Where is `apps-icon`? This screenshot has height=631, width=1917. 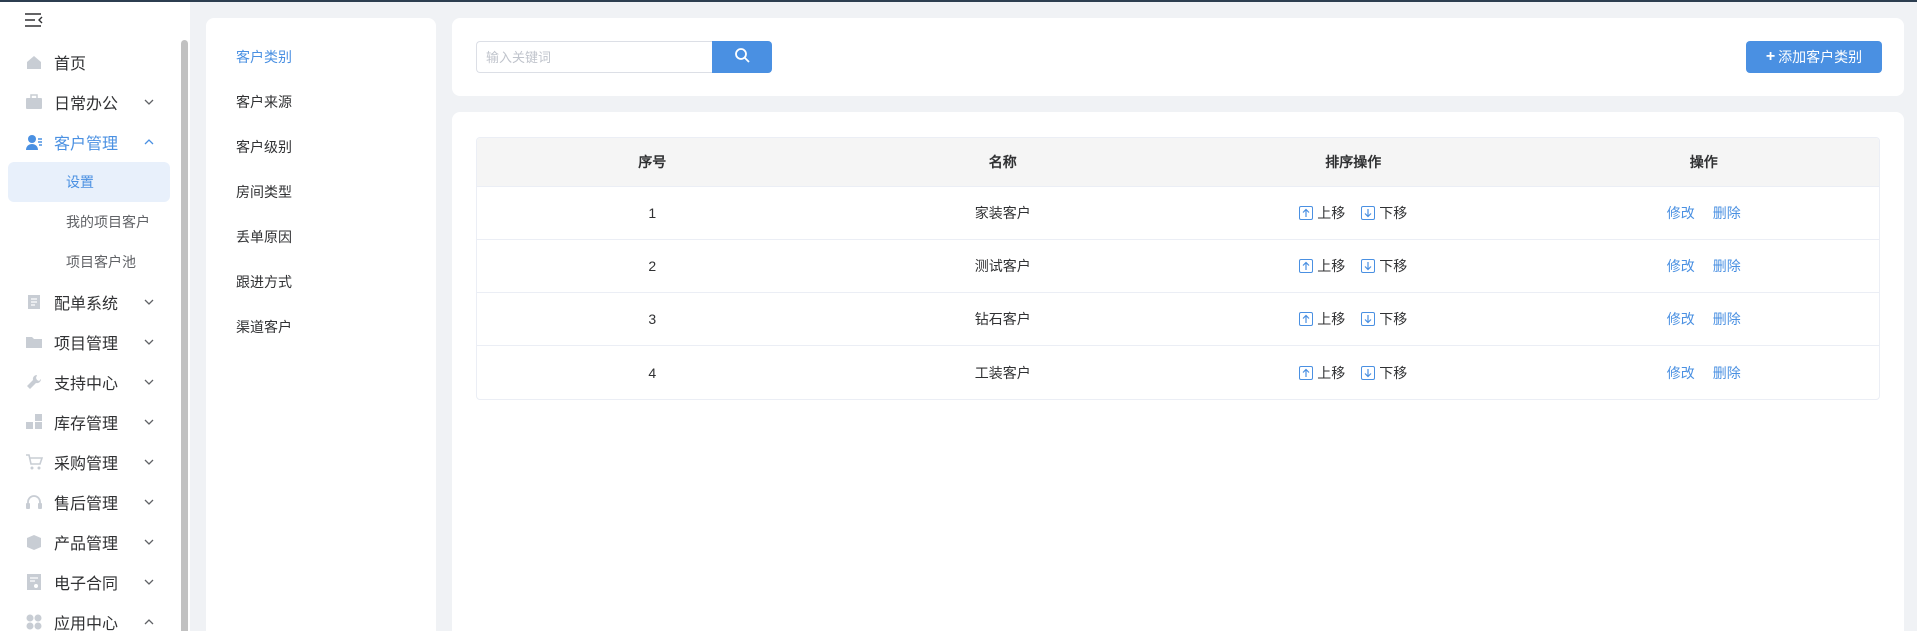 apps-icon is located at coordinates (34, 621).